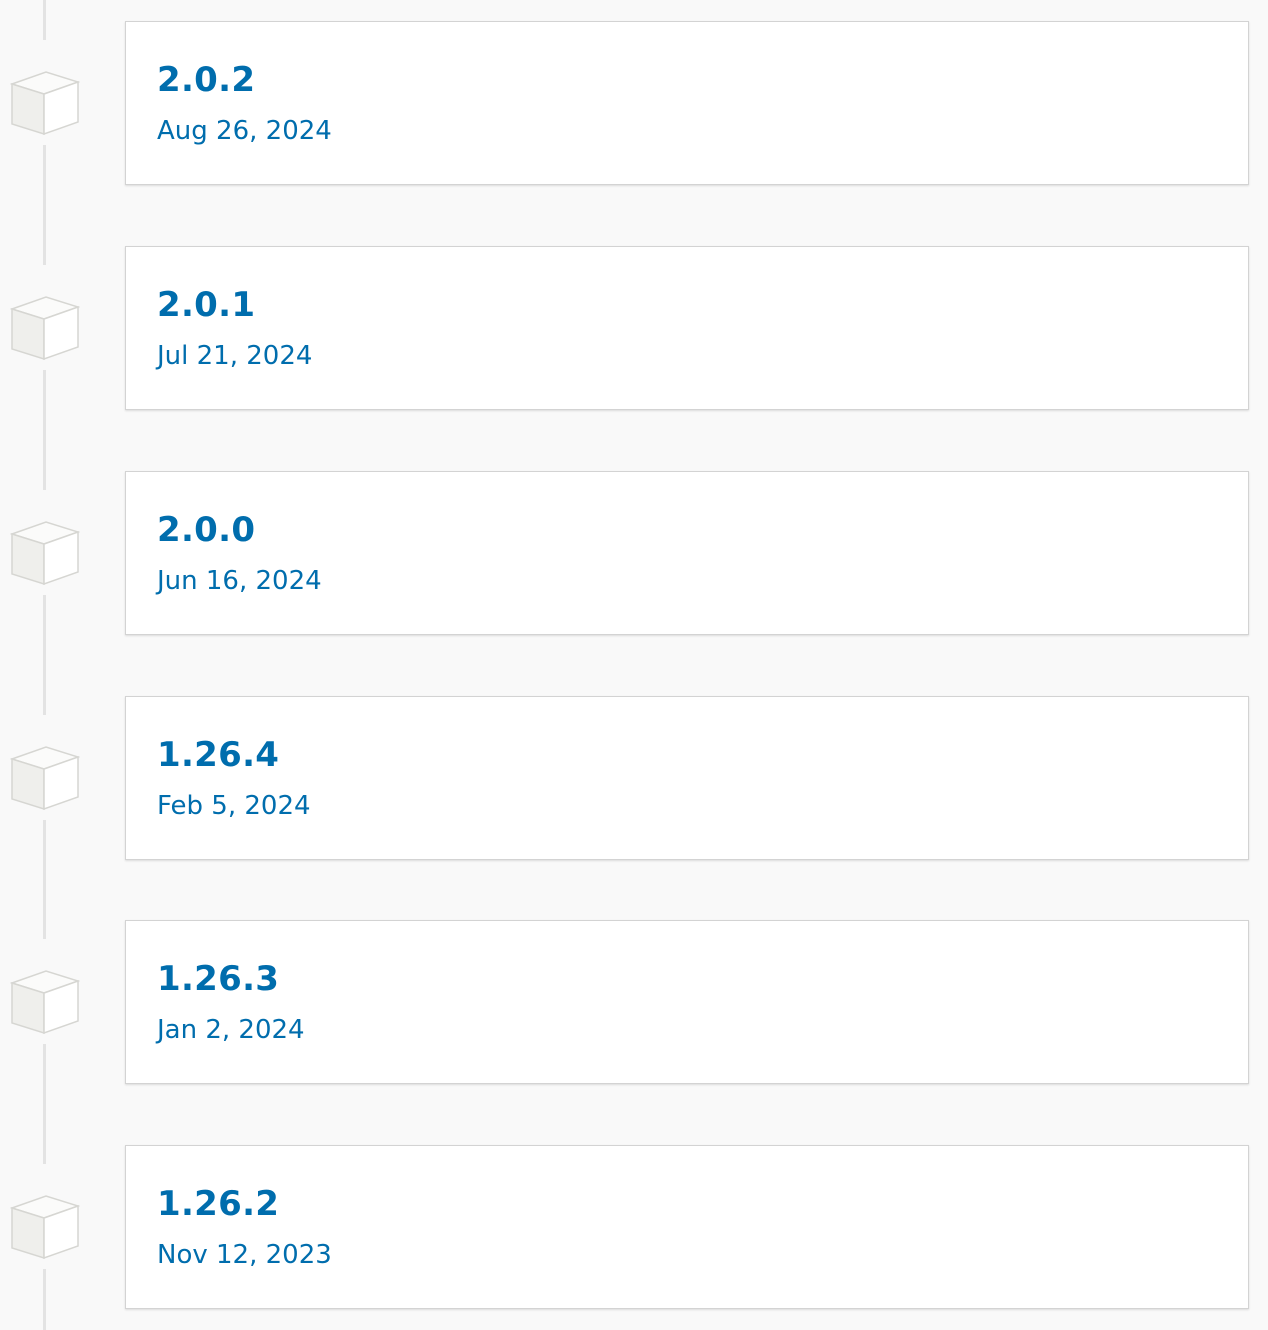 This screenshot has height=1330, width=1268. What do you see at coordinates (206, 530) in the screenshot?
I see `release-version-link: 2.0.0` at bounding box center [206, 530].